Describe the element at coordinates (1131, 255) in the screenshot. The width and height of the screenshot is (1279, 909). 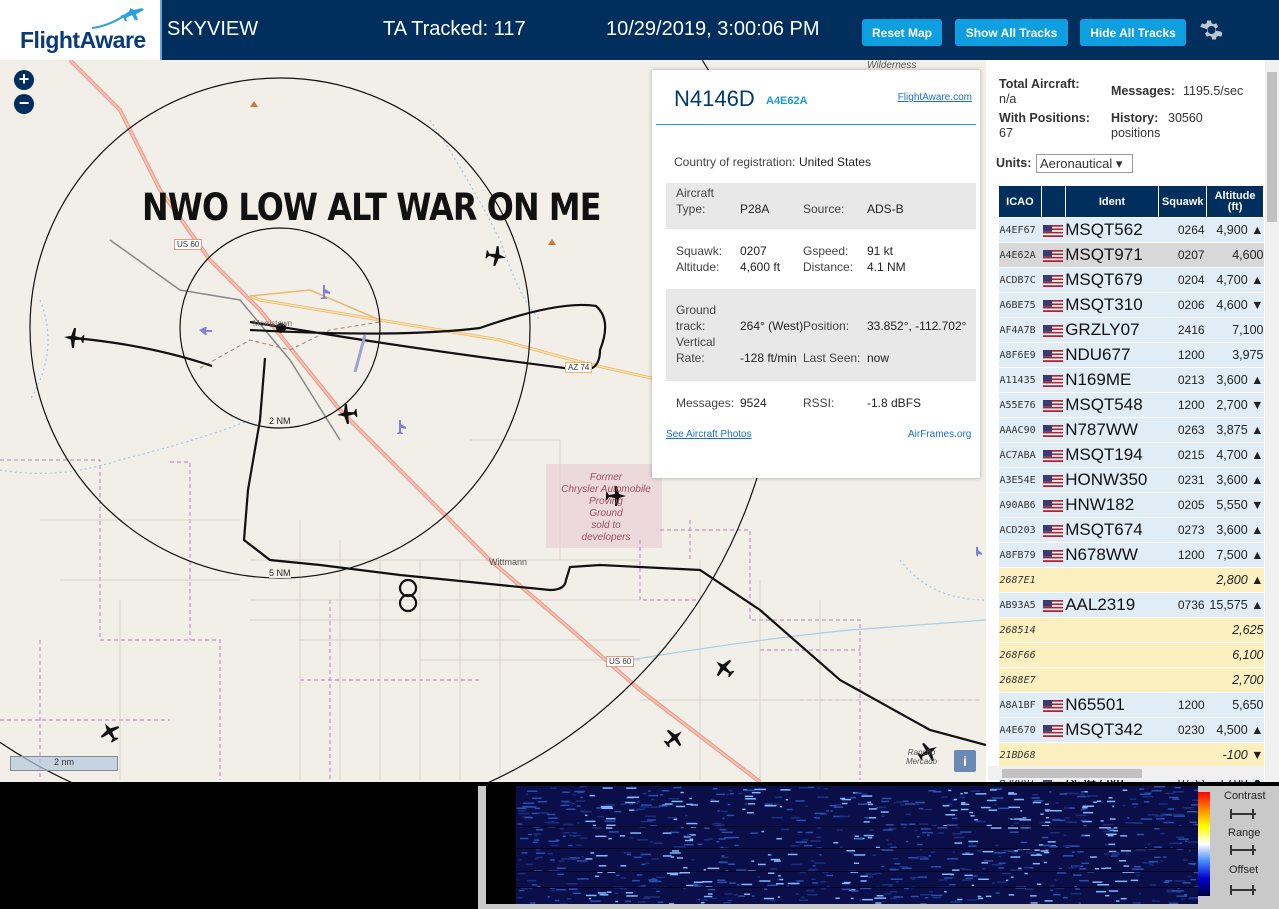
I see `table-row: A4E62A MSQT971 0207 4,600` at that location.